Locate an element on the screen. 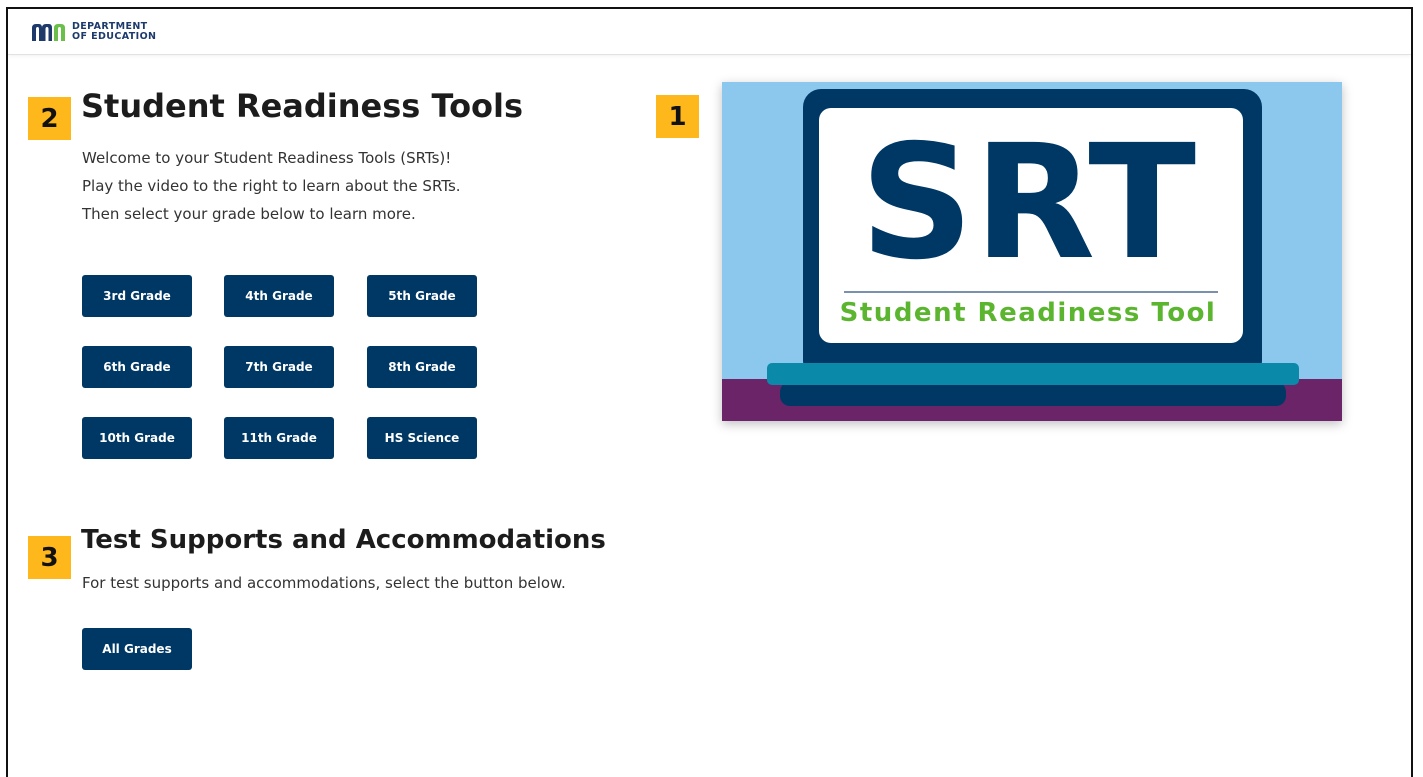 This screenshot has height=777, width=1423. logo-text: DEPARTMENT OF EDUCATION is located at coordinates (114, 31).